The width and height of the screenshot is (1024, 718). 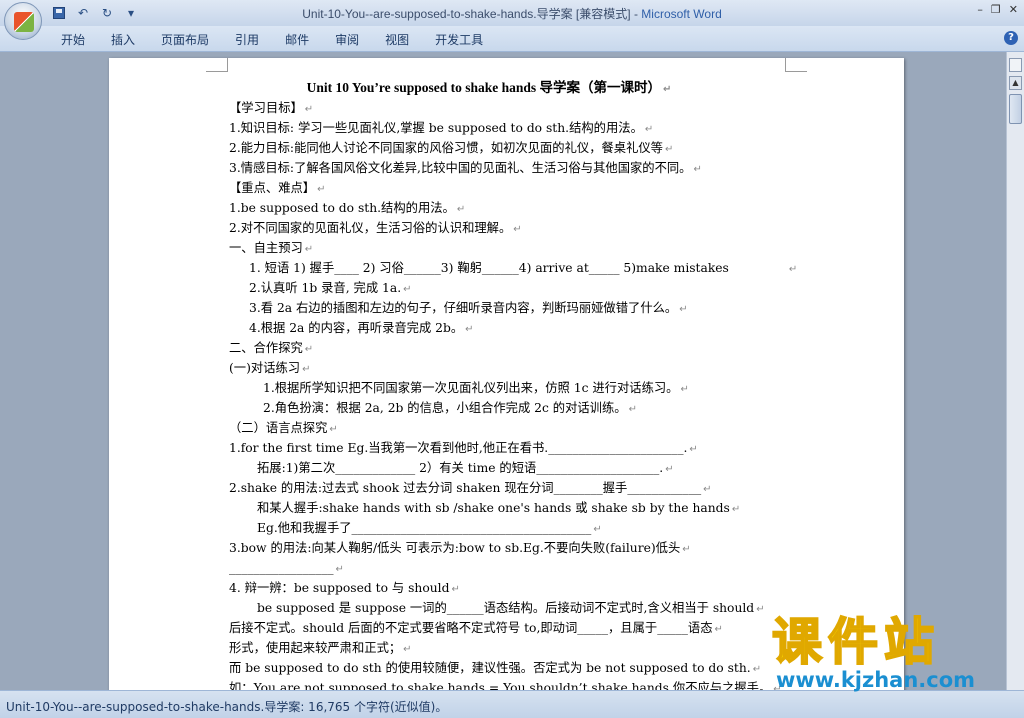 What do you see at coordinates (1011, 38) in the screenshot?
I see `help-icon: ?` at bounding box center [1011, 38].